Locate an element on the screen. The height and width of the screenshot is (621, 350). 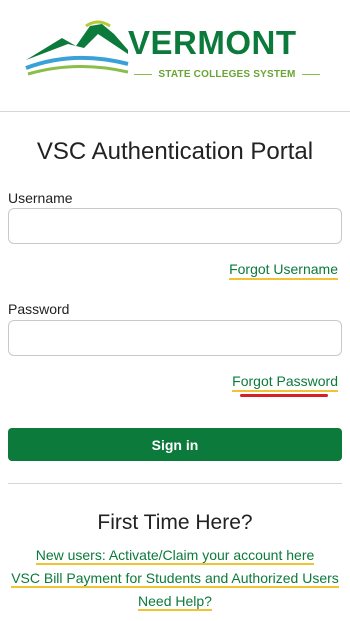
forgot-username-link: Forgot Username is located at coordinates (283, 270).